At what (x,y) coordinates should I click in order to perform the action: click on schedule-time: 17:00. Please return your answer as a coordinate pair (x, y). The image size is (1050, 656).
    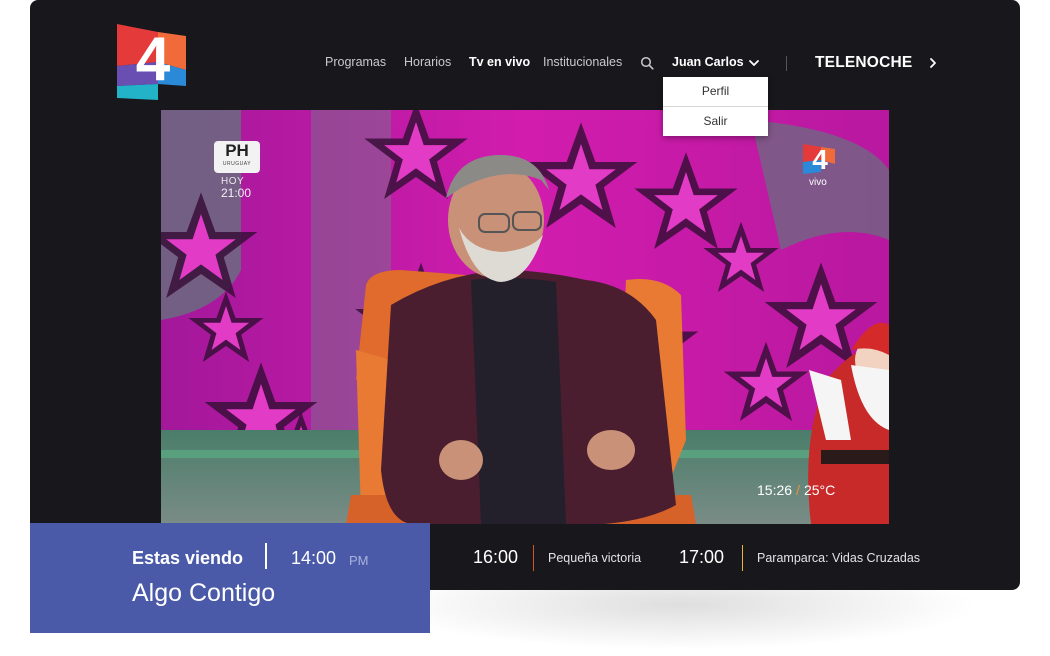
    Looking at the image, I should click on (702, 557).